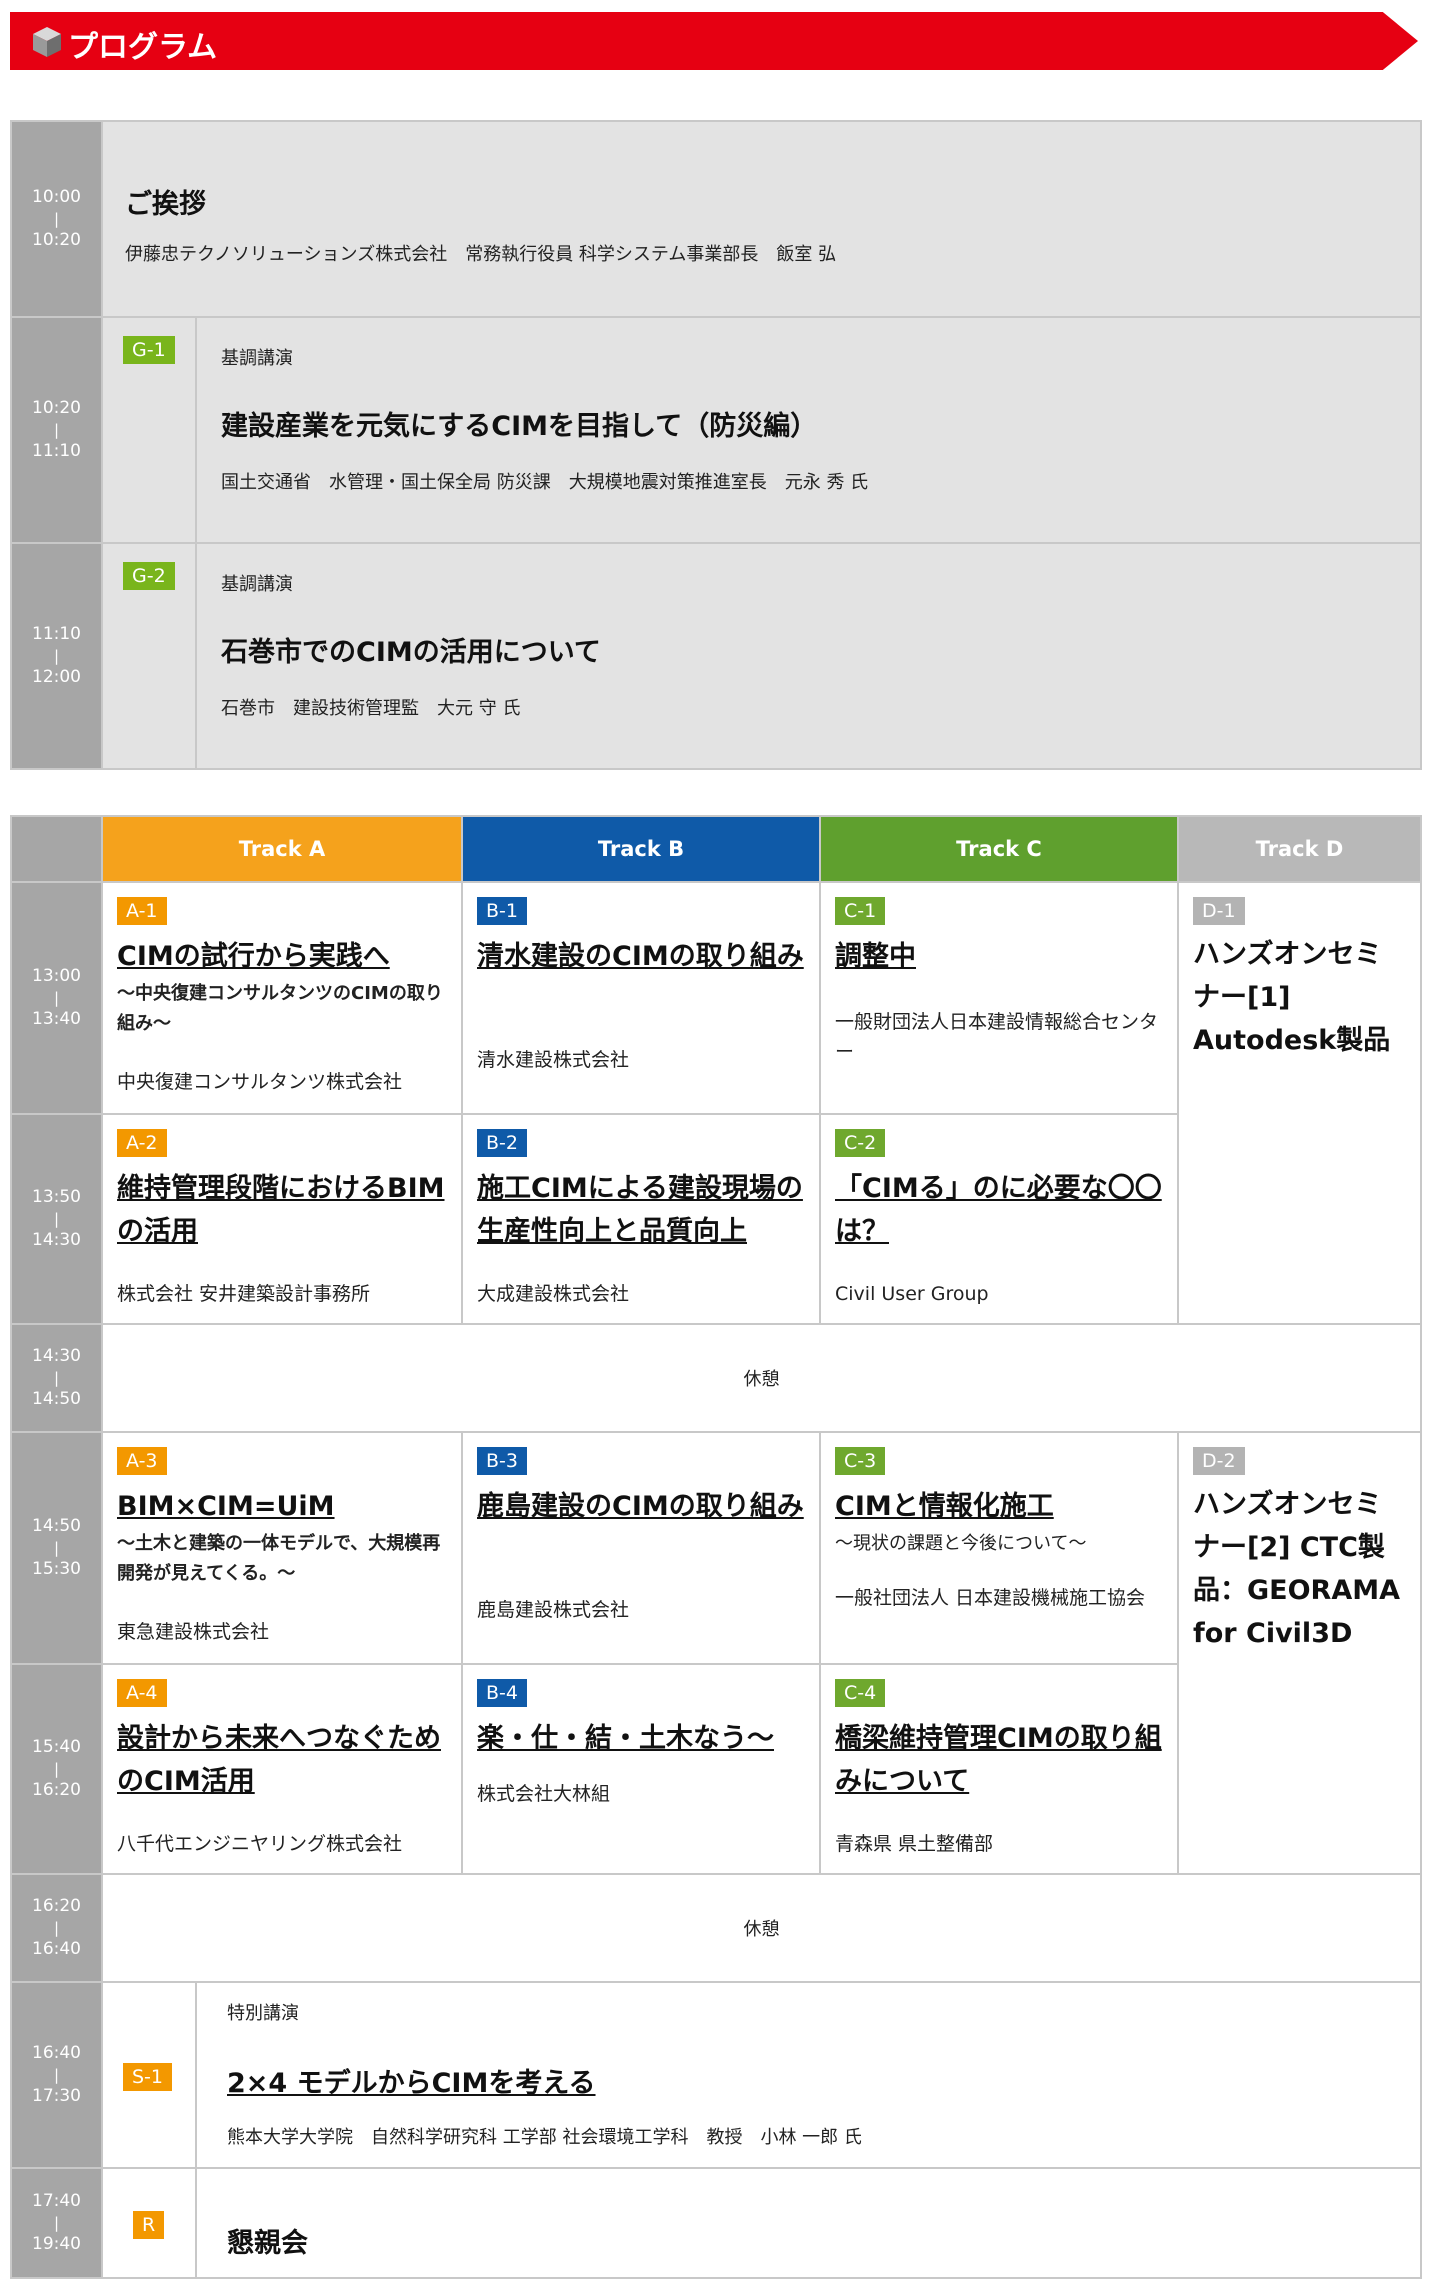 This screenshot has width=1453, height=2288. I want to click on track-a-header: Track A, so click(282, 849).